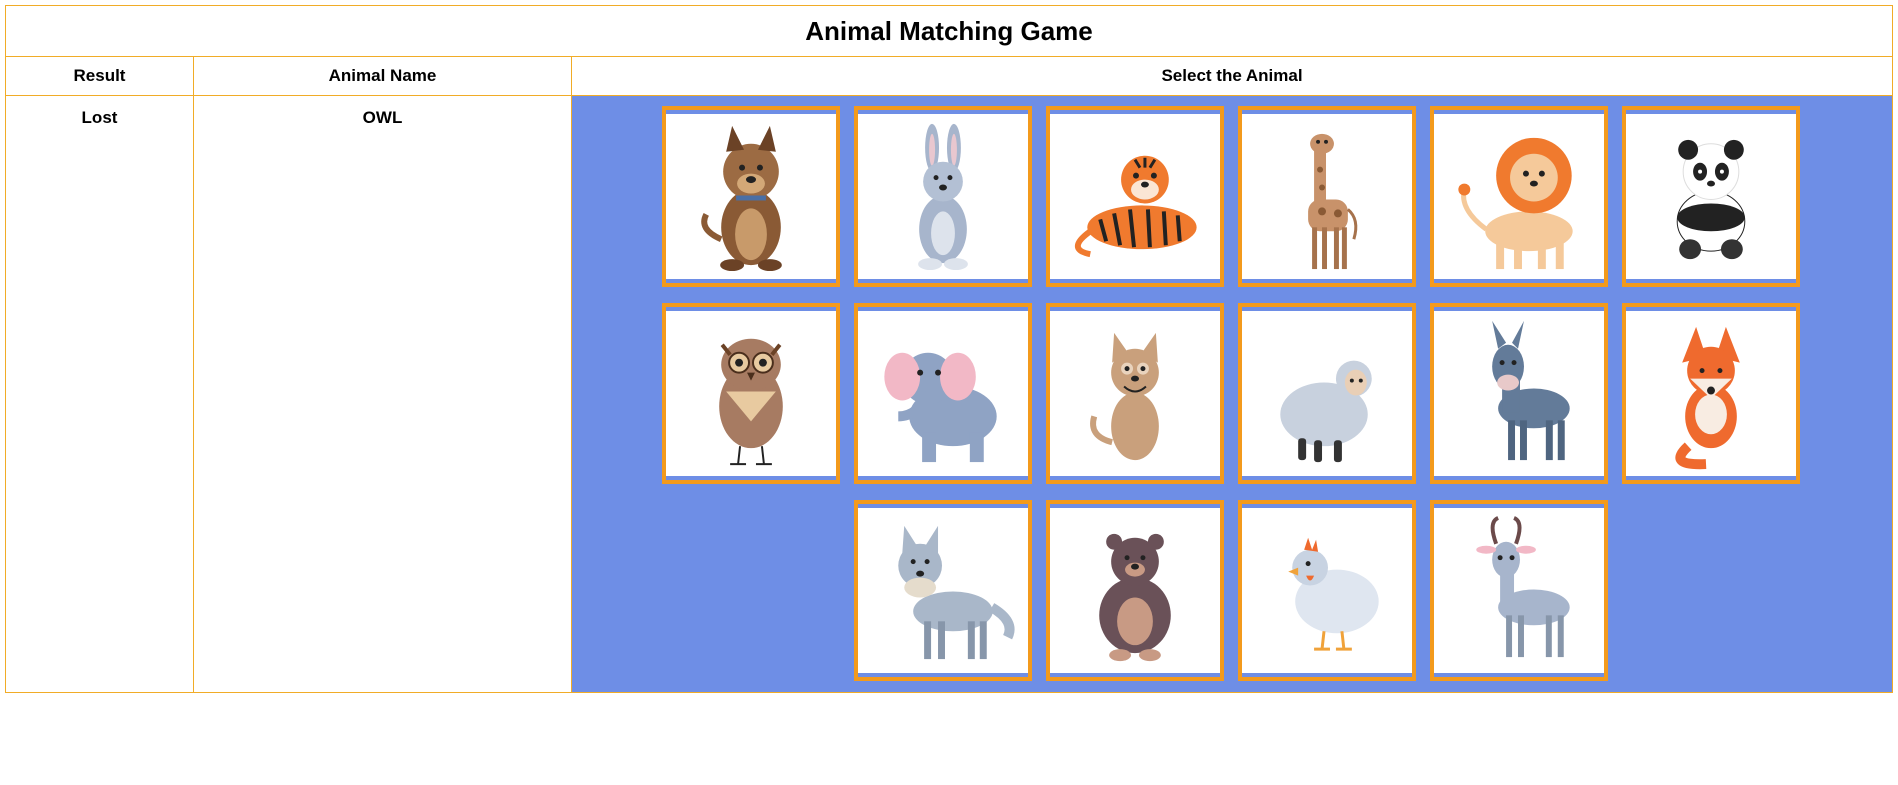 The image size is (1898, 785). I want to click on goat-icon, so click(1523, 587).